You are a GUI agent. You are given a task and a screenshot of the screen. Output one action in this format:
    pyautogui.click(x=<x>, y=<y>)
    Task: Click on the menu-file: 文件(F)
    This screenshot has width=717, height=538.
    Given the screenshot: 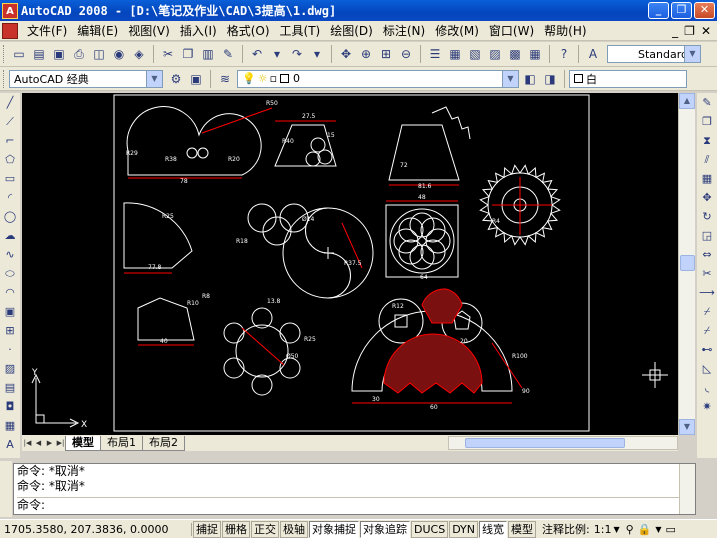 What is the action you would take?
    pyautogui.click(x=47, y=30)
    